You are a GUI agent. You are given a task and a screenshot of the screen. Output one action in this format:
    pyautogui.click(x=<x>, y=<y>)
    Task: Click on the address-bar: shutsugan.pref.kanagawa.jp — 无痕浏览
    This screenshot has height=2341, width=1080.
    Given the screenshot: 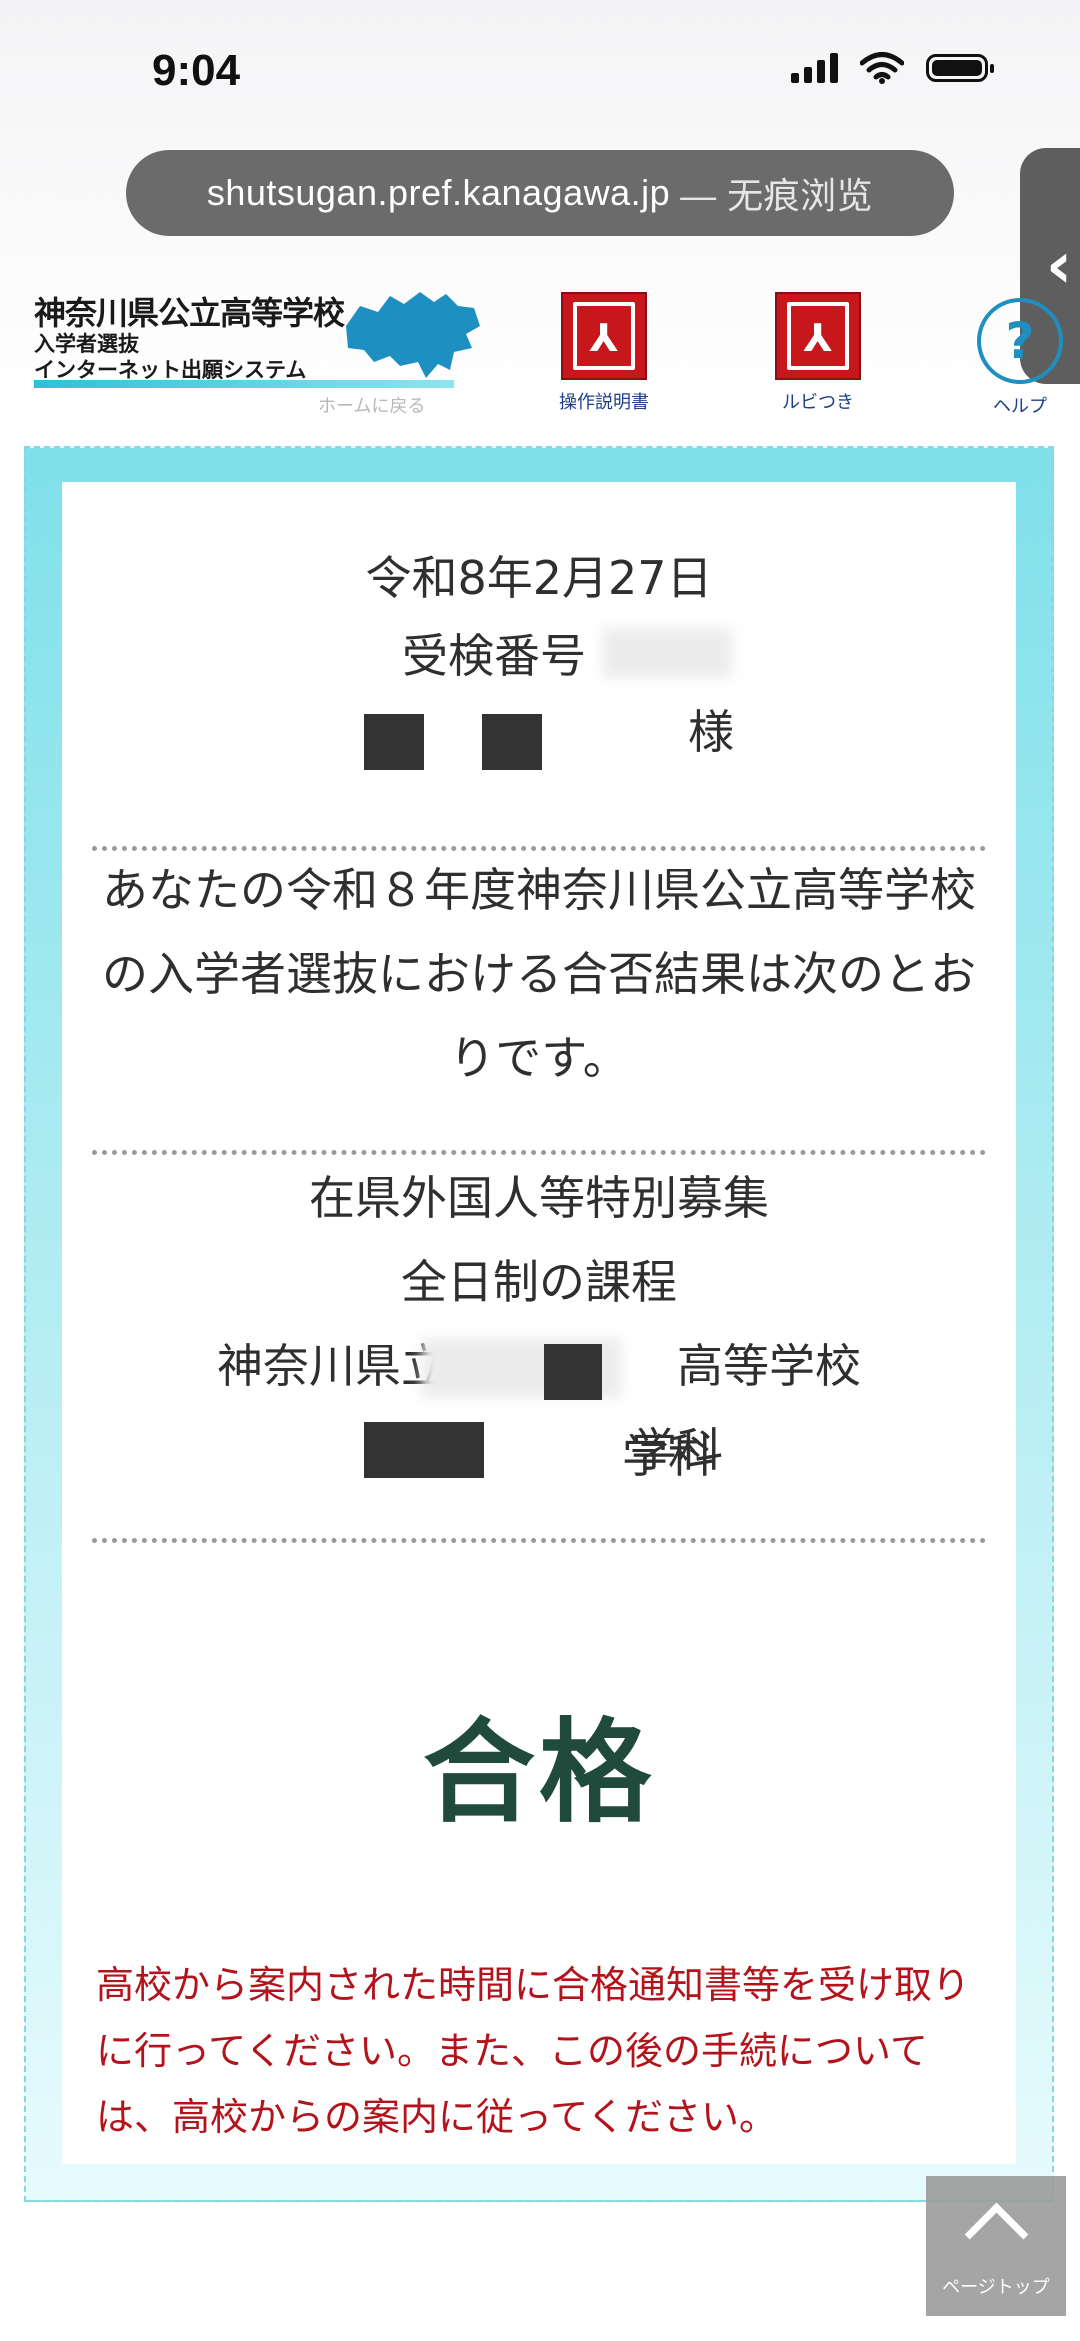 What is the action you would take?
    pyautogui.click(x=540, y=193)
    